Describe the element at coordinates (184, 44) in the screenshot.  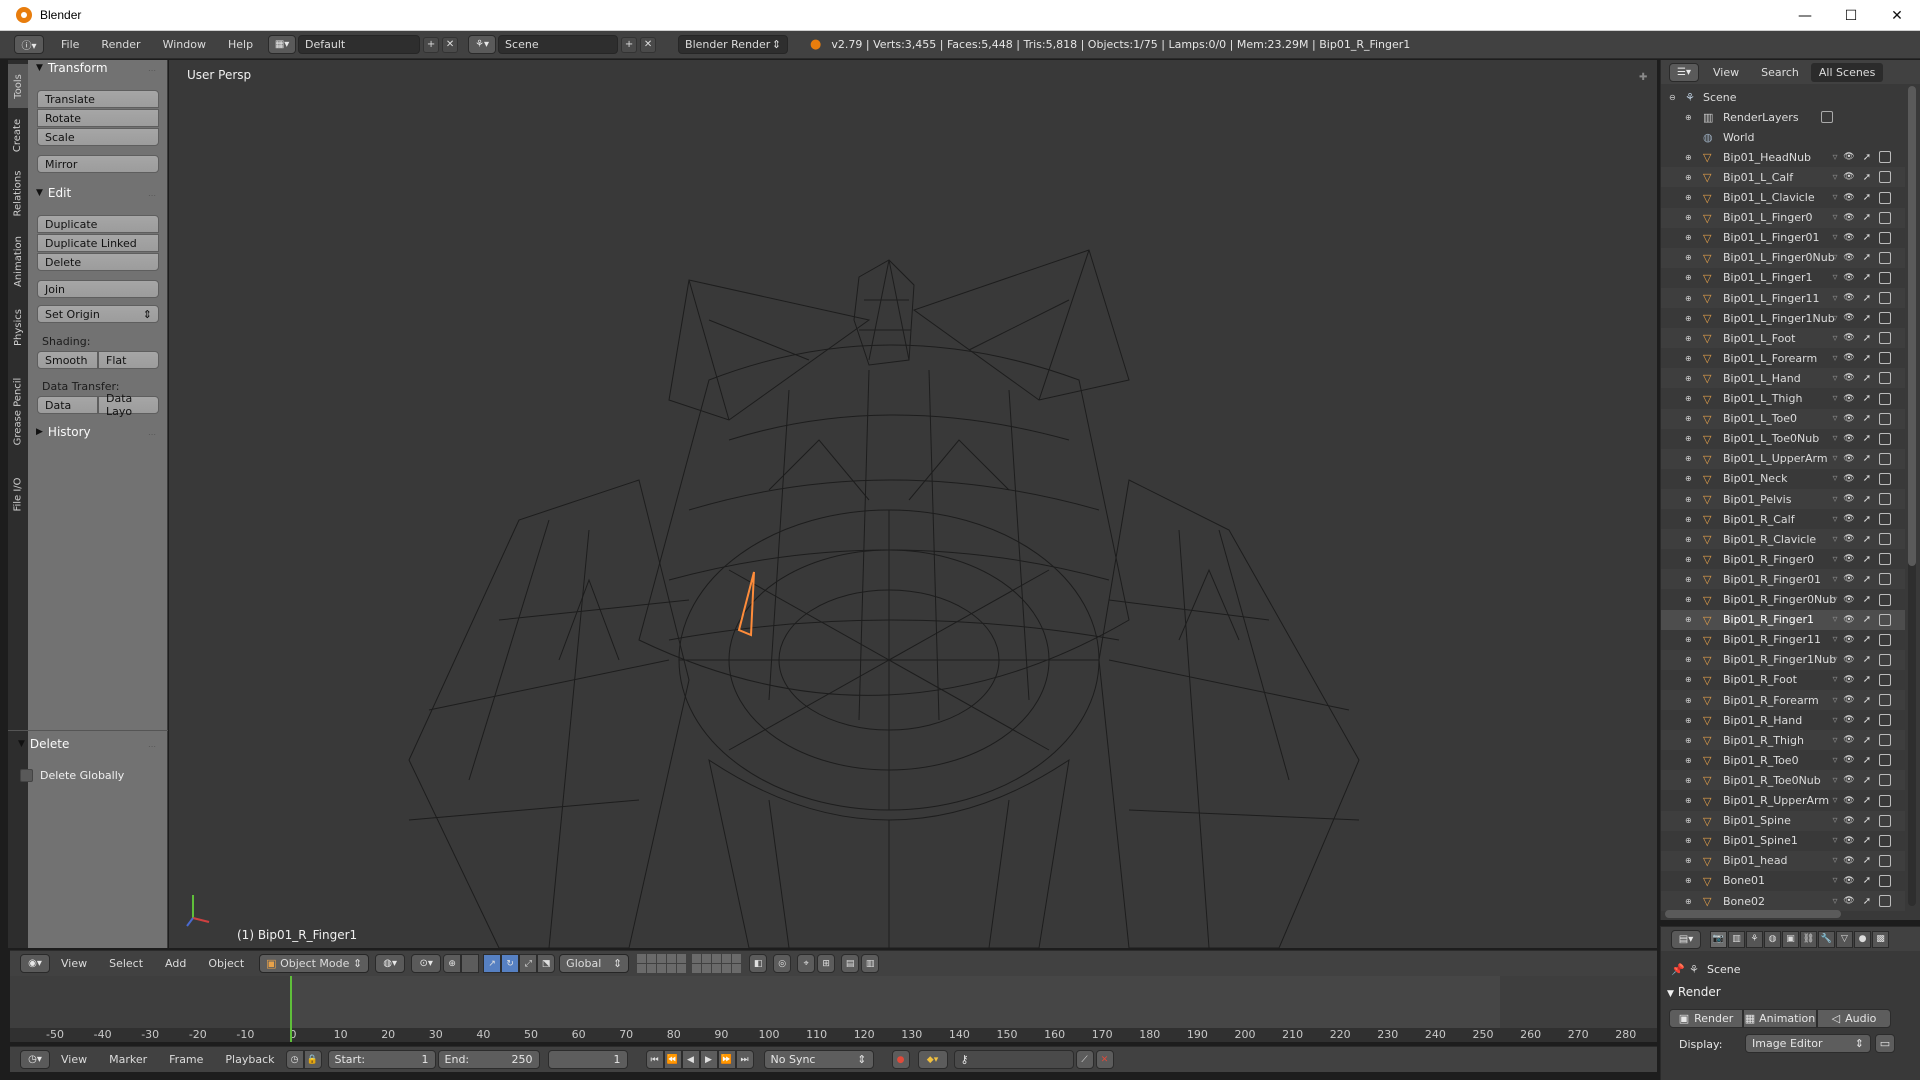
I see `menu-window: Window` at that location.